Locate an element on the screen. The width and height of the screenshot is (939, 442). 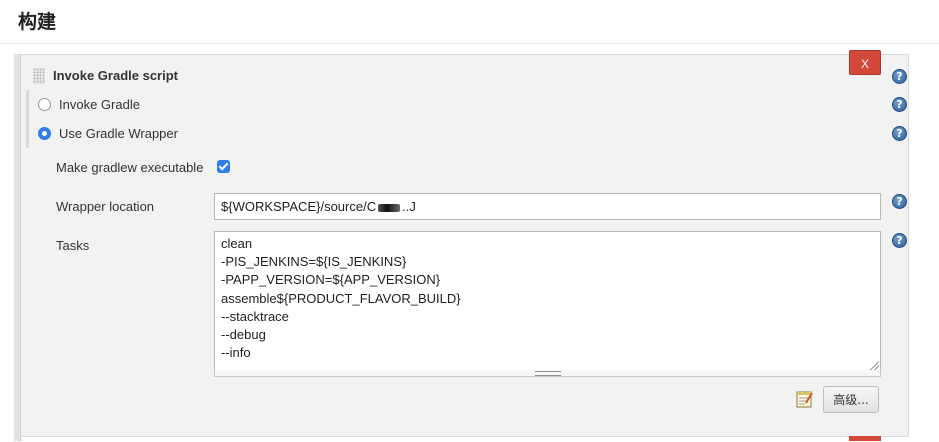
section-divider is located at coordinates (469, 43).